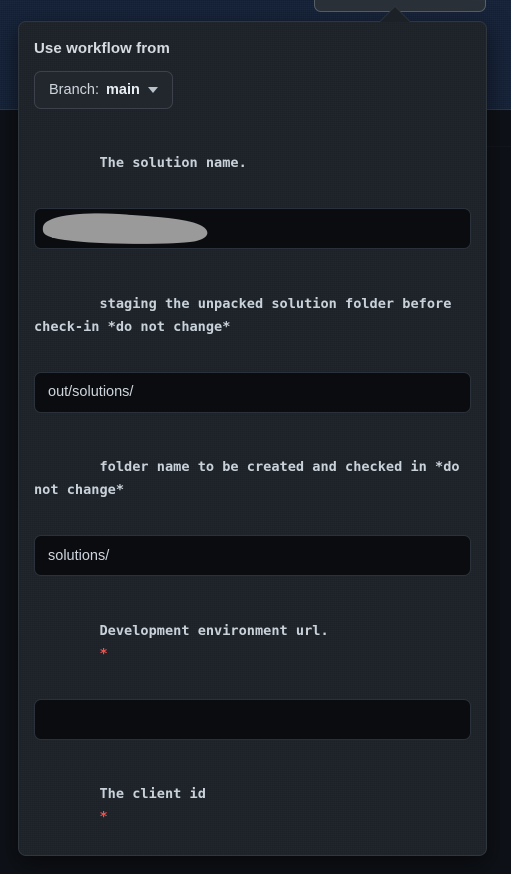 This screenshot has width=511, height=874. Describe the element at coordinates (173, 163) in the screenshot. I see `field-label-text: The solution name.` at that location.